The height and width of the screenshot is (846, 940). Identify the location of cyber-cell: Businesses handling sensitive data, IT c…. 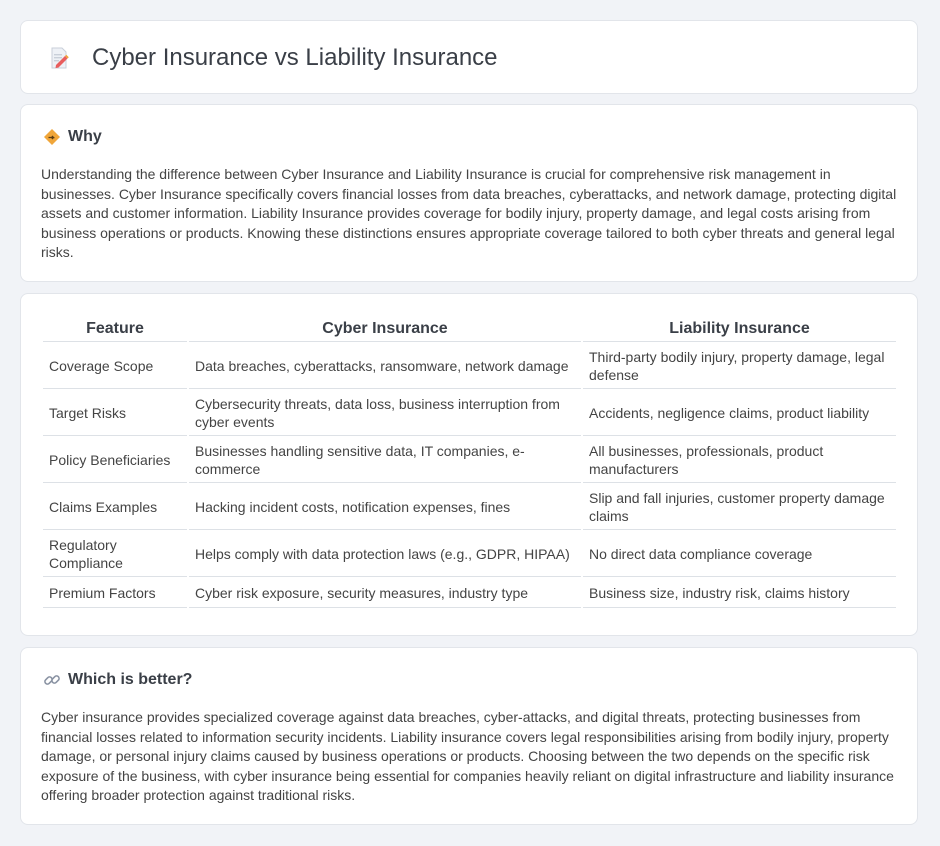
(385, 460).